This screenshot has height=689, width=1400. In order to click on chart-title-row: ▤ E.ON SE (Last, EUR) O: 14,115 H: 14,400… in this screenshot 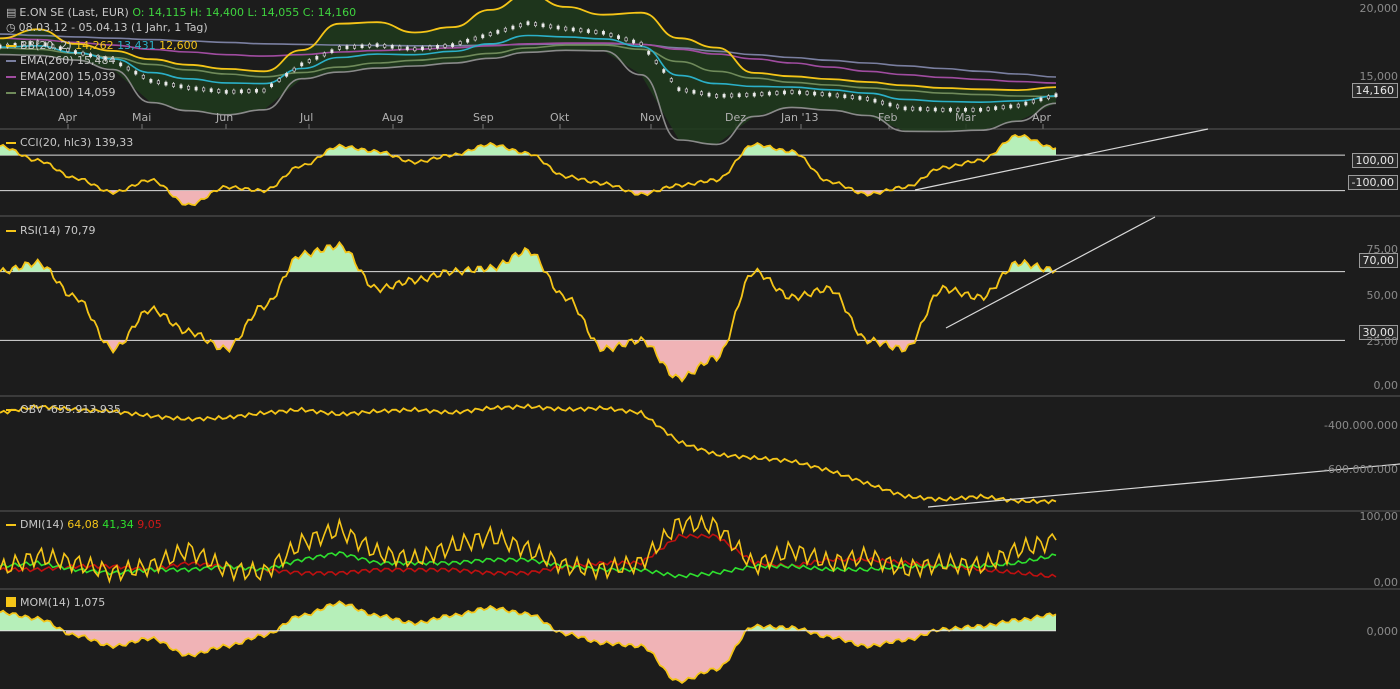, I will do `click(181, 12)`.